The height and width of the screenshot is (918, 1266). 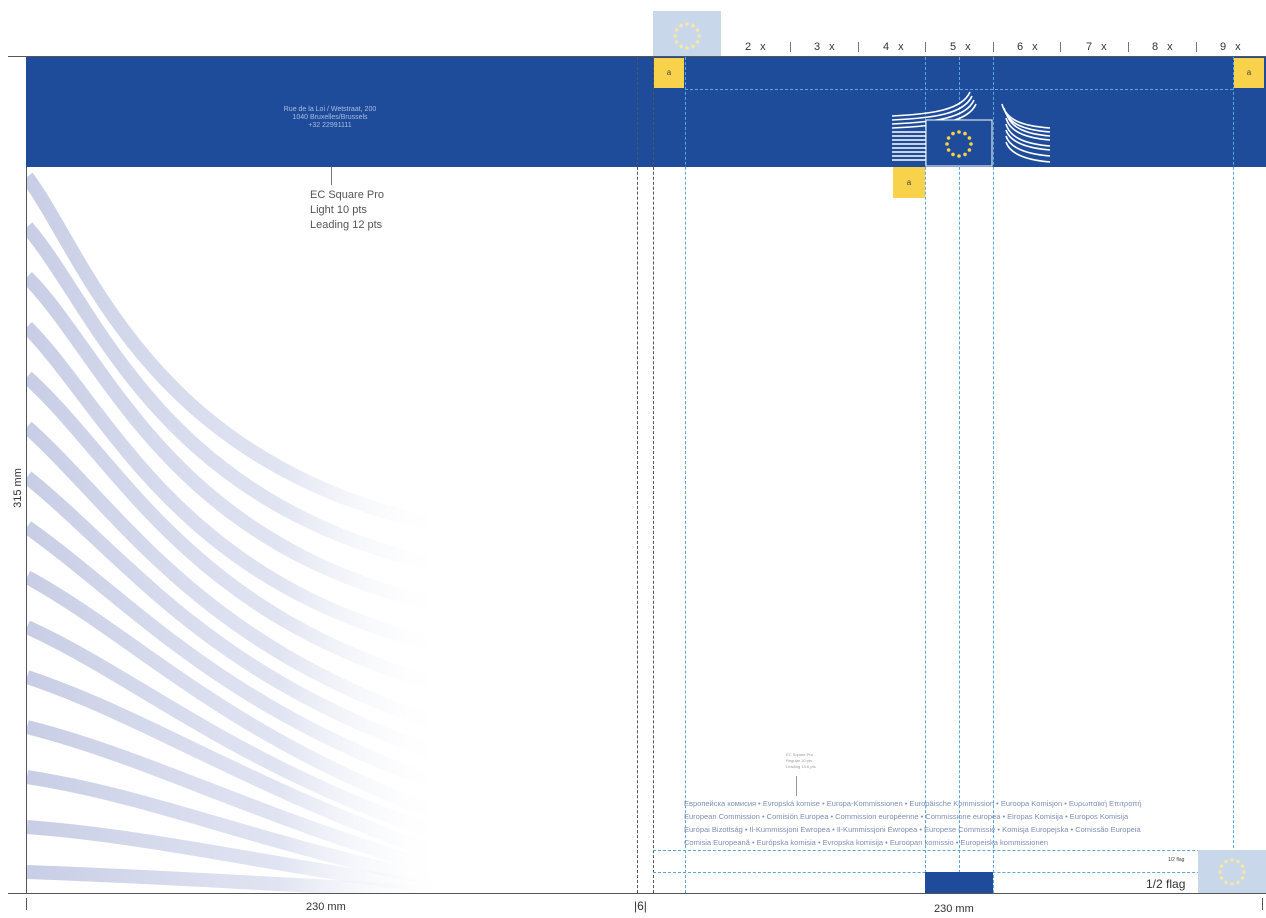 What do you see at coordinates (1262, 904) in the screenshot?
I see `right-tick` at bounding box center [1262, 904].